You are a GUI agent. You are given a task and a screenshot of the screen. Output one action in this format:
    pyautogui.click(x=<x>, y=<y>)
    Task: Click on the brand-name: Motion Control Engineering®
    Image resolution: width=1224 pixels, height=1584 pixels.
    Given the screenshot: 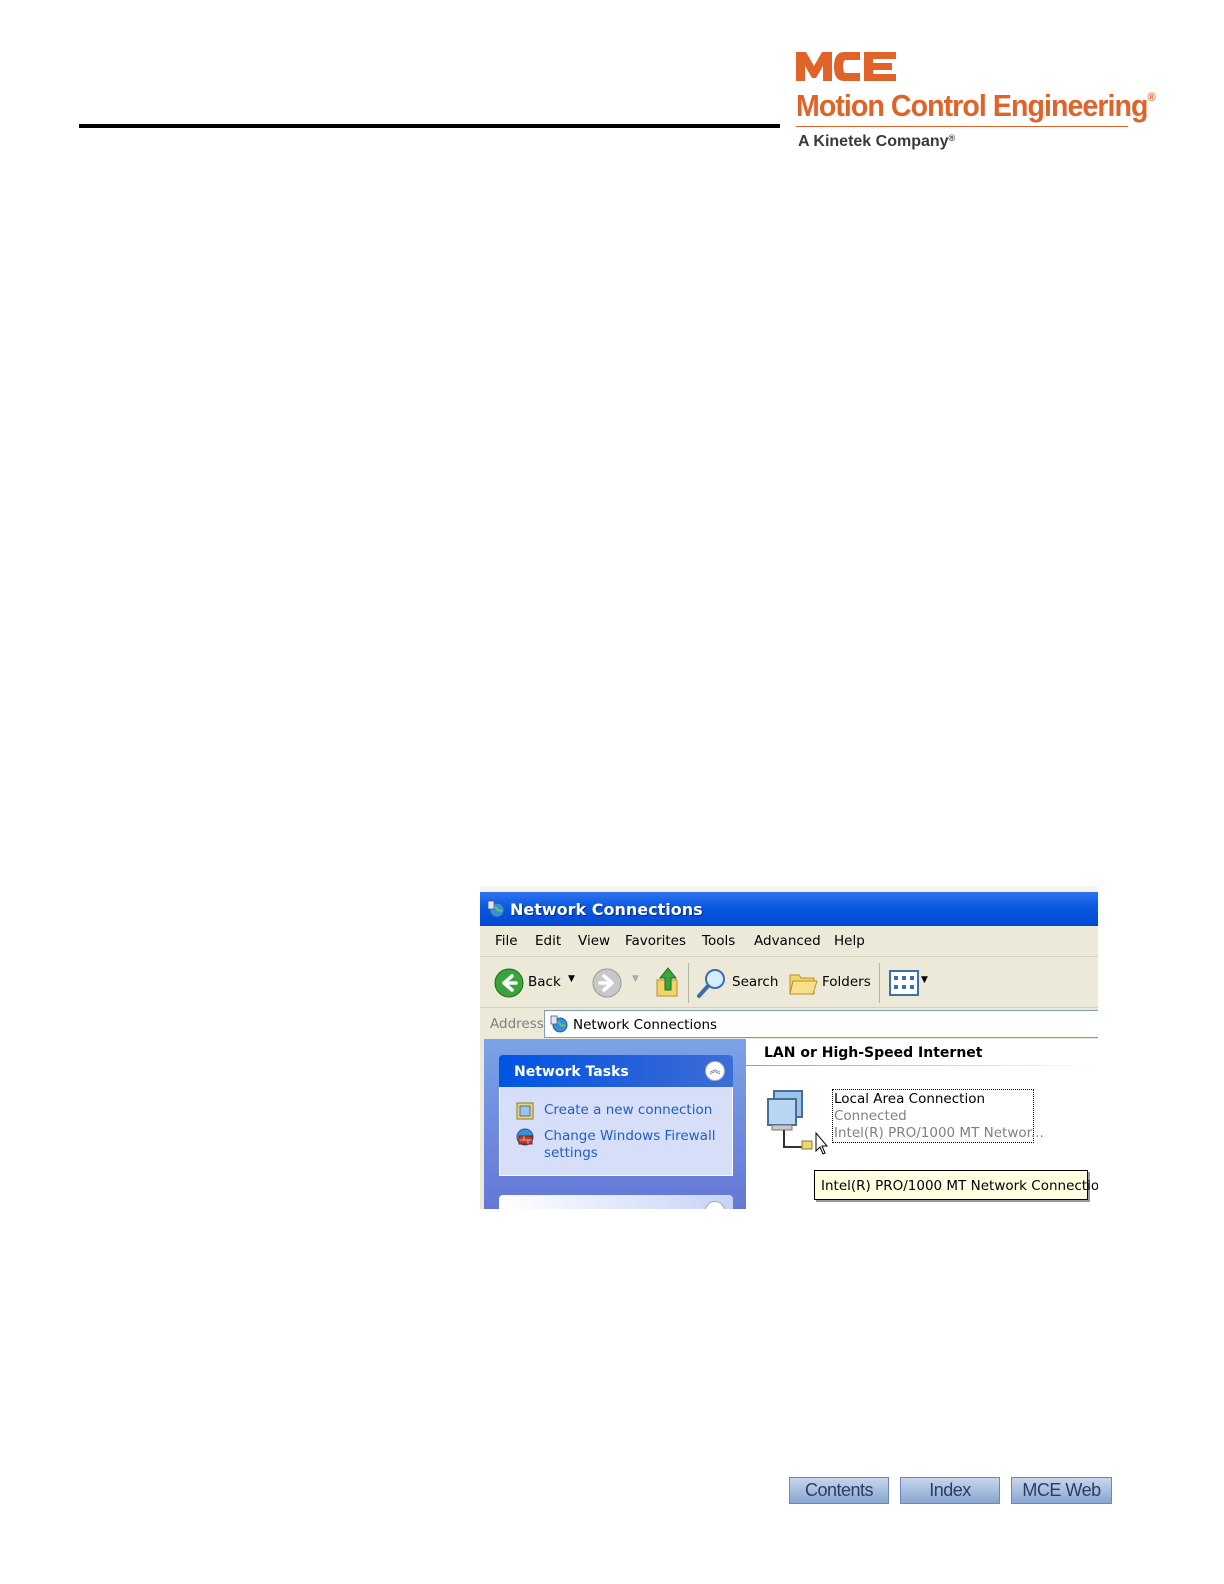 What is the action you would take?
    pyautogui.click(x=976, y=106)
    